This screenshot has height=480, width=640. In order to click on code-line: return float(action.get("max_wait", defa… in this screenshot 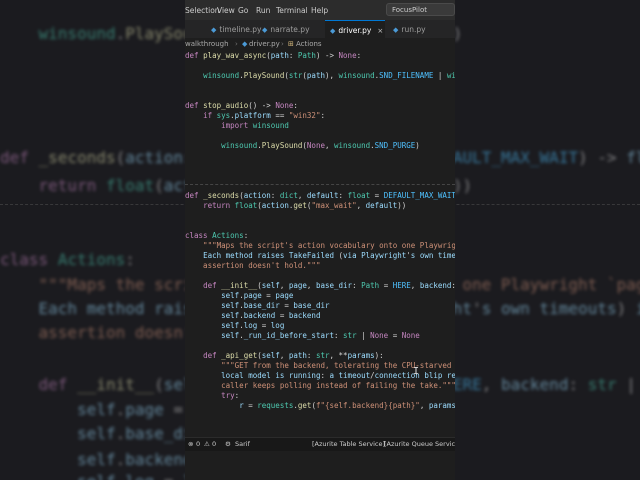, I will do `click(305, 205)`.